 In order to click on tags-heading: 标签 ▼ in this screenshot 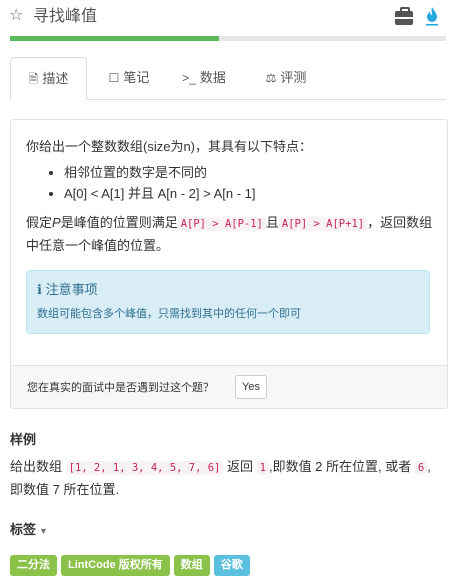, I will do `click(29, 528)`.